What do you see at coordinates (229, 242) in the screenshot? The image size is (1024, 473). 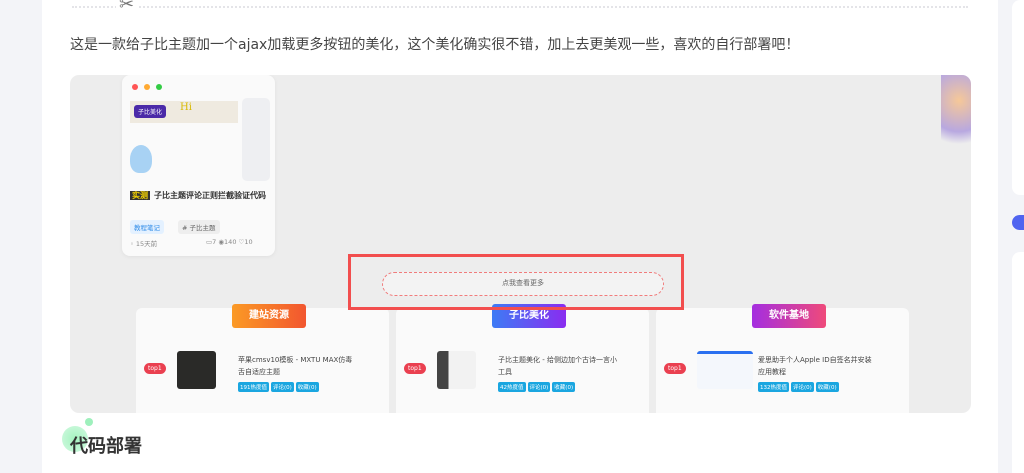 I see `post-stats: ▭7 ◉140 ♡10` at bounding box center [229, 242].